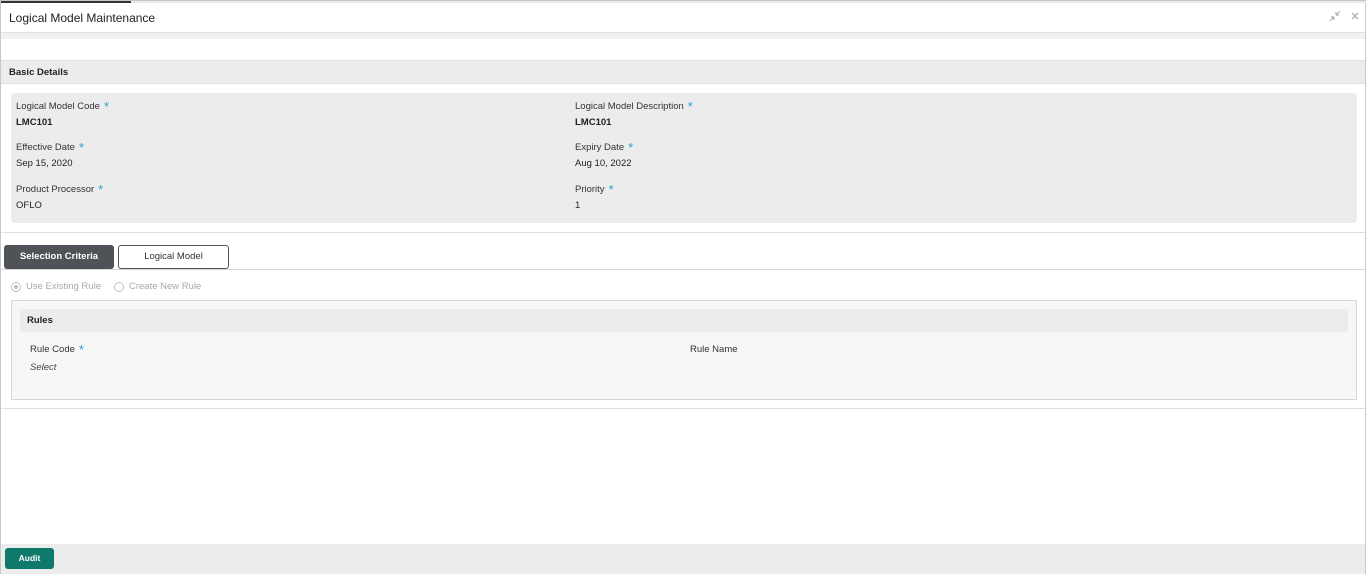 The height and width of the screenshot is (574, 1366). I want to click on basic-details-header: Basic Details, so click(683, 72).